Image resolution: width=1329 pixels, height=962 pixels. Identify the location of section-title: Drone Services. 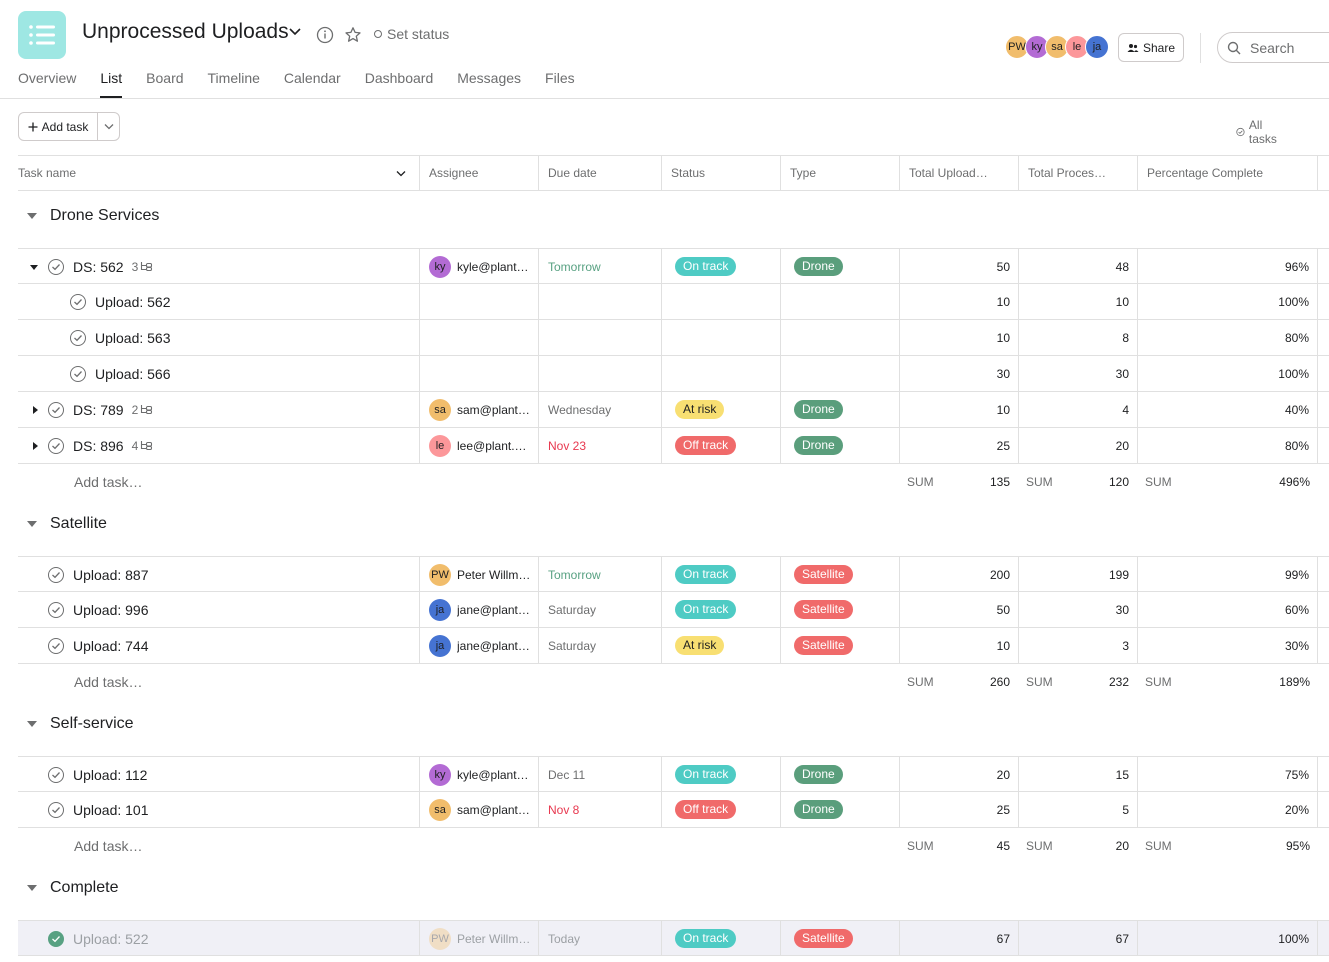
(104, 216).